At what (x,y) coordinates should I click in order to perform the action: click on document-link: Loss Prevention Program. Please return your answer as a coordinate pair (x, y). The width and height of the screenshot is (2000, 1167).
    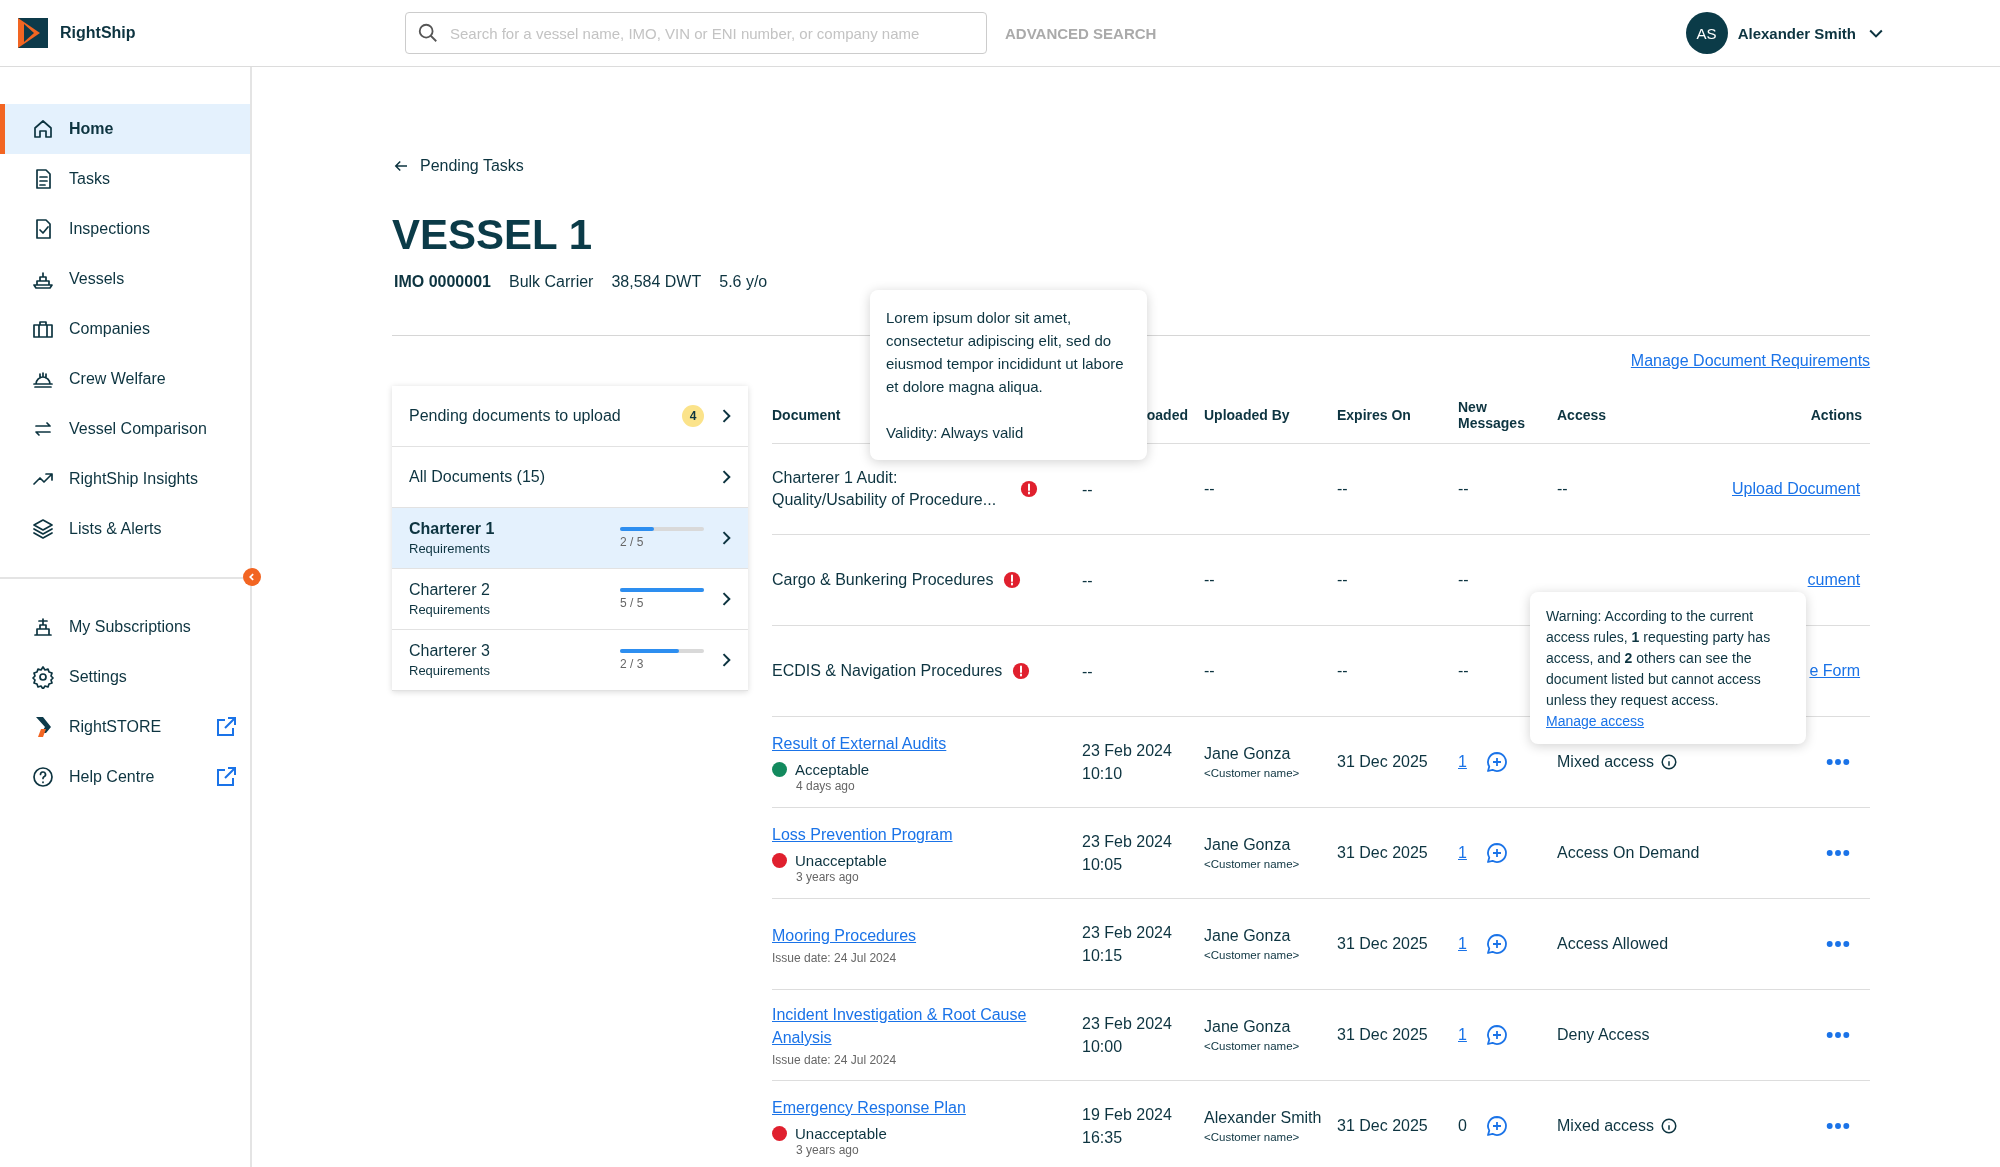
    Looking at the image, I should click on (862, 834).